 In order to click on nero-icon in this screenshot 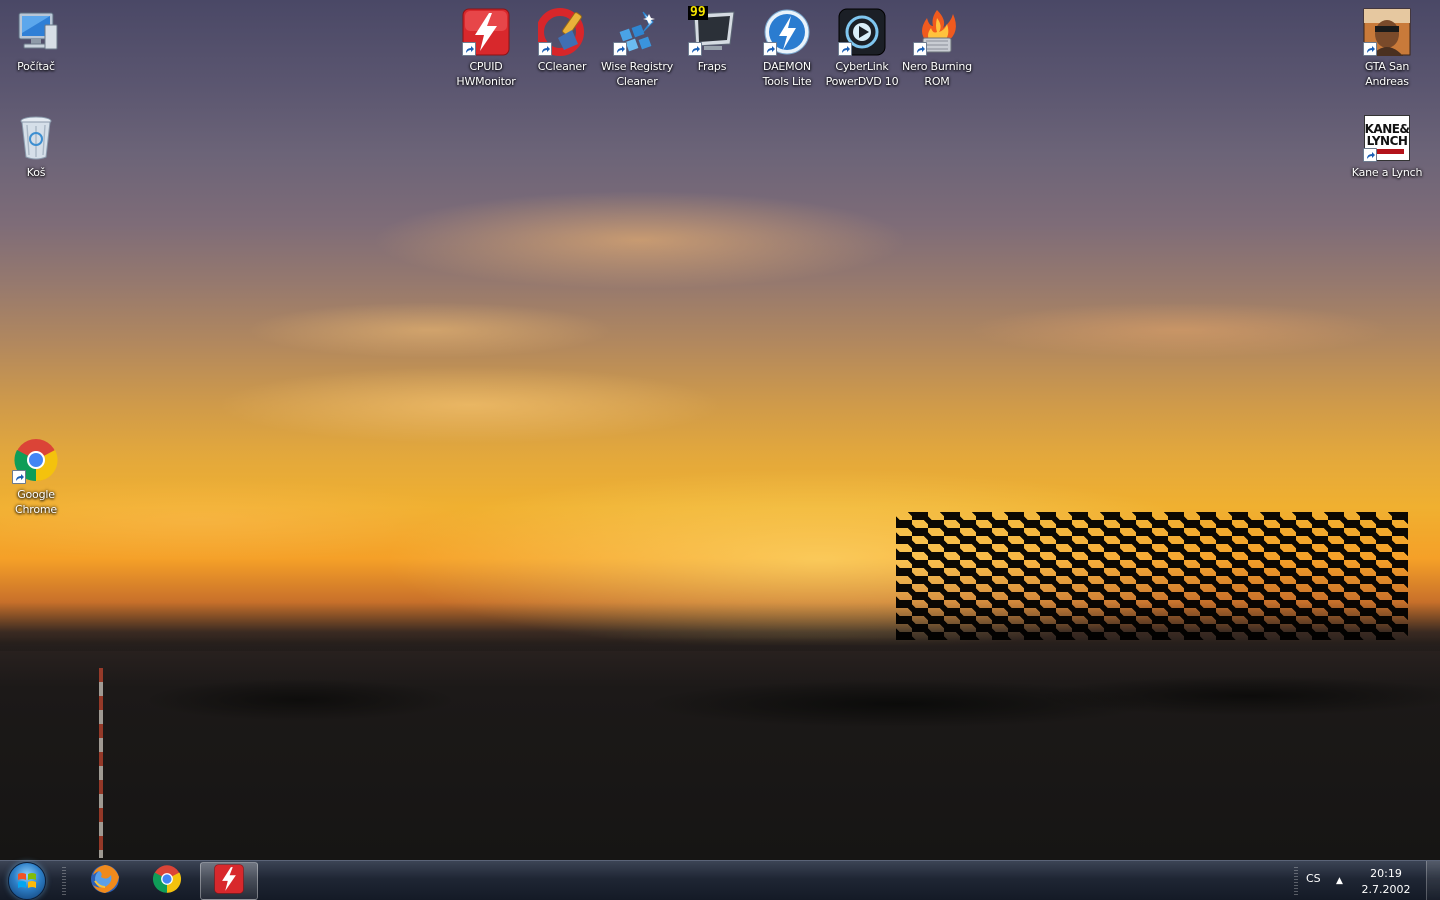, I will do `click(937, 32)`.